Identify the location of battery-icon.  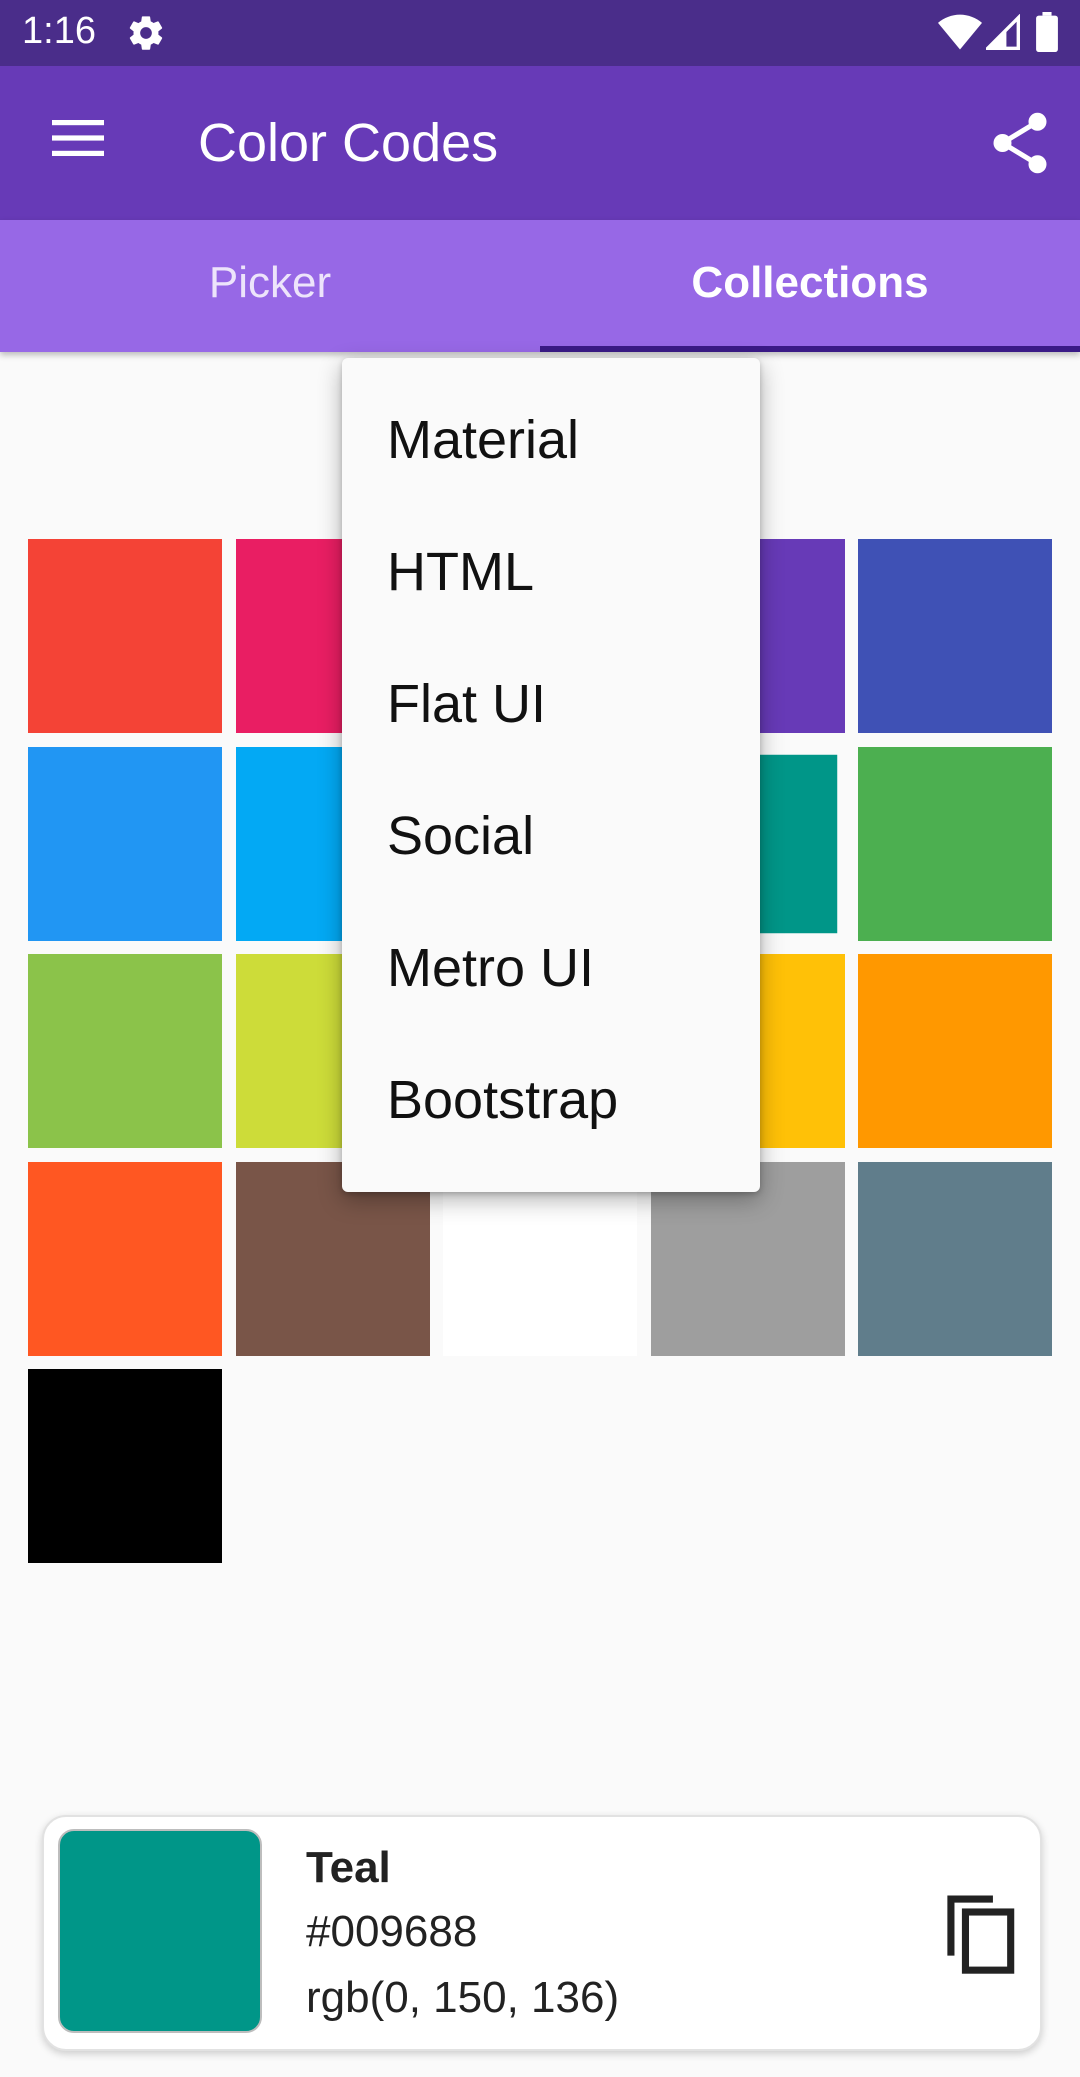
(1047, 32).